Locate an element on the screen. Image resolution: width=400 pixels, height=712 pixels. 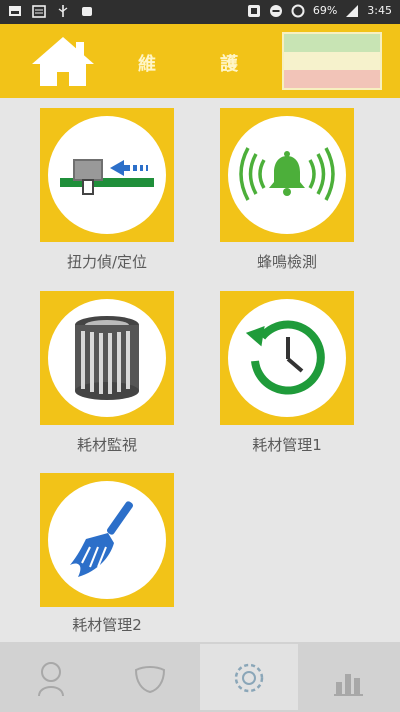
signal-icon is located at coordinates (352, 11).